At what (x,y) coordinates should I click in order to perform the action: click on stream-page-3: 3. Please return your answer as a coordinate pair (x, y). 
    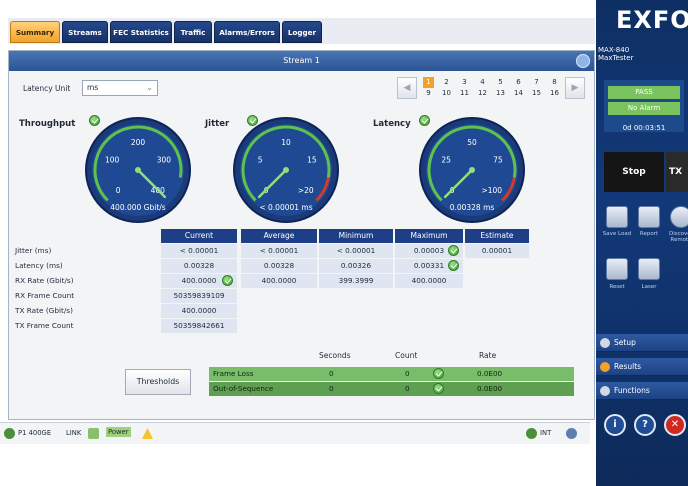
    Looking at the image, I should click on (464, 82).